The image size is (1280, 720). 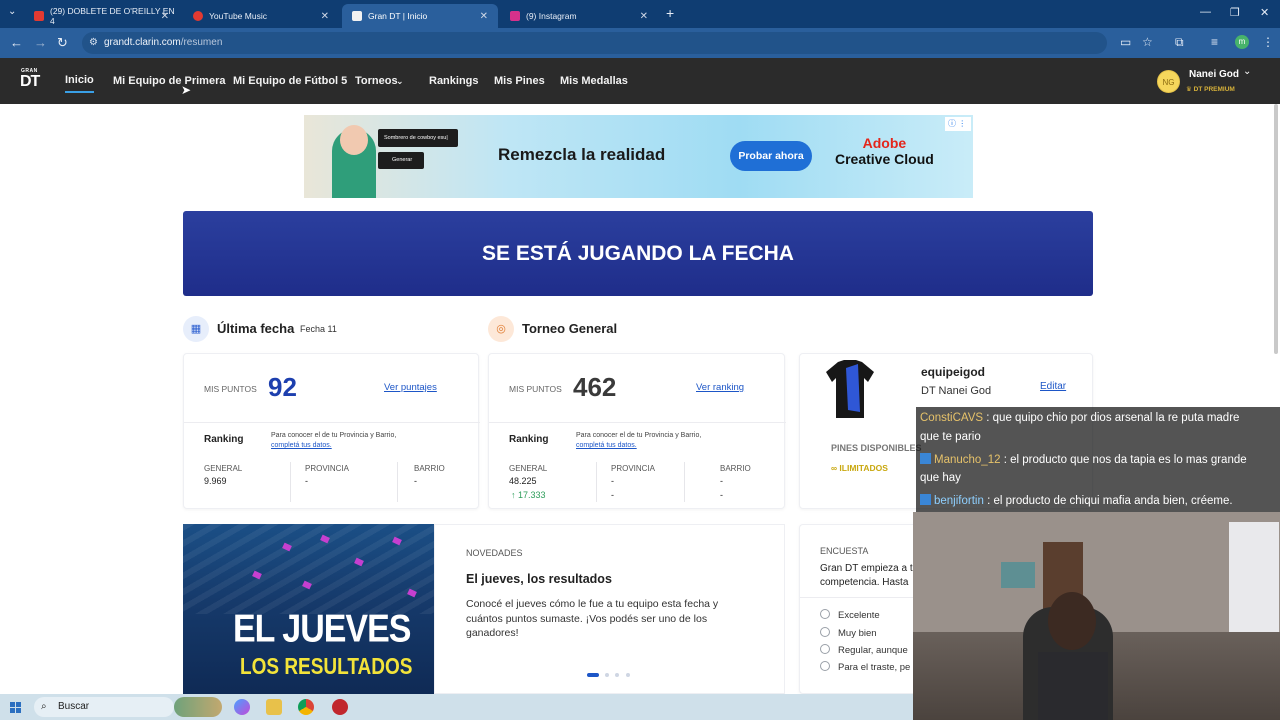 I want to click on chat-text: que te pario, so click(x=950, y=437).